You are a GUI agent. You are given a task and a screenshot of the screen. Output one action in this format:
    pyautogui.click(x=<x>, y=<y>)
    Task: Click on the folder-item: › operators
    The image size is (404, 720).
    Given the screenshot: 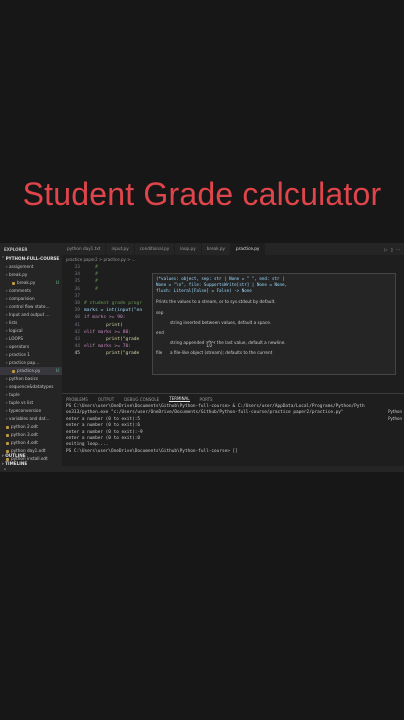 What is the action you would take?
    pyautogui.click(x=31, y=347)
    